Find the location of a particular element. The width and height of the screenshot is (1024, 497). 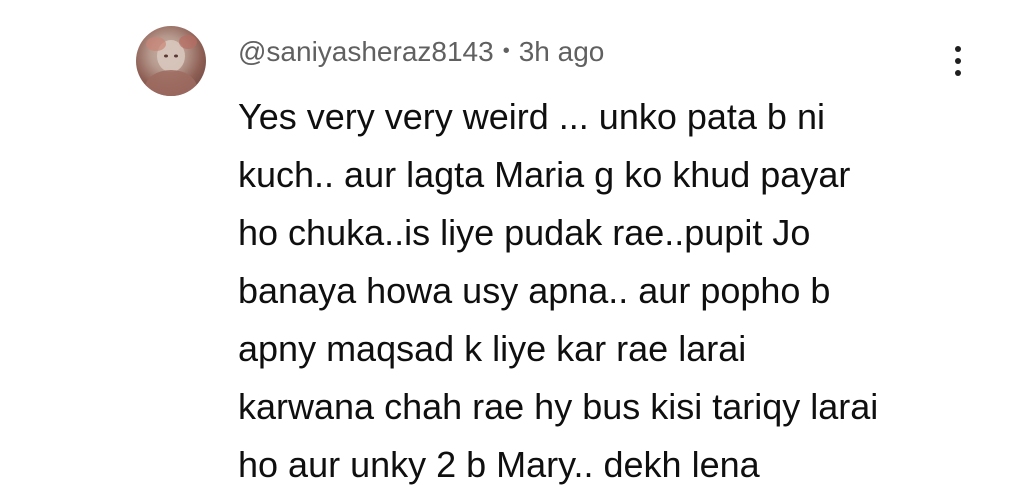

comment-timestamp: 3h ago is located at coordinates (562, 52).